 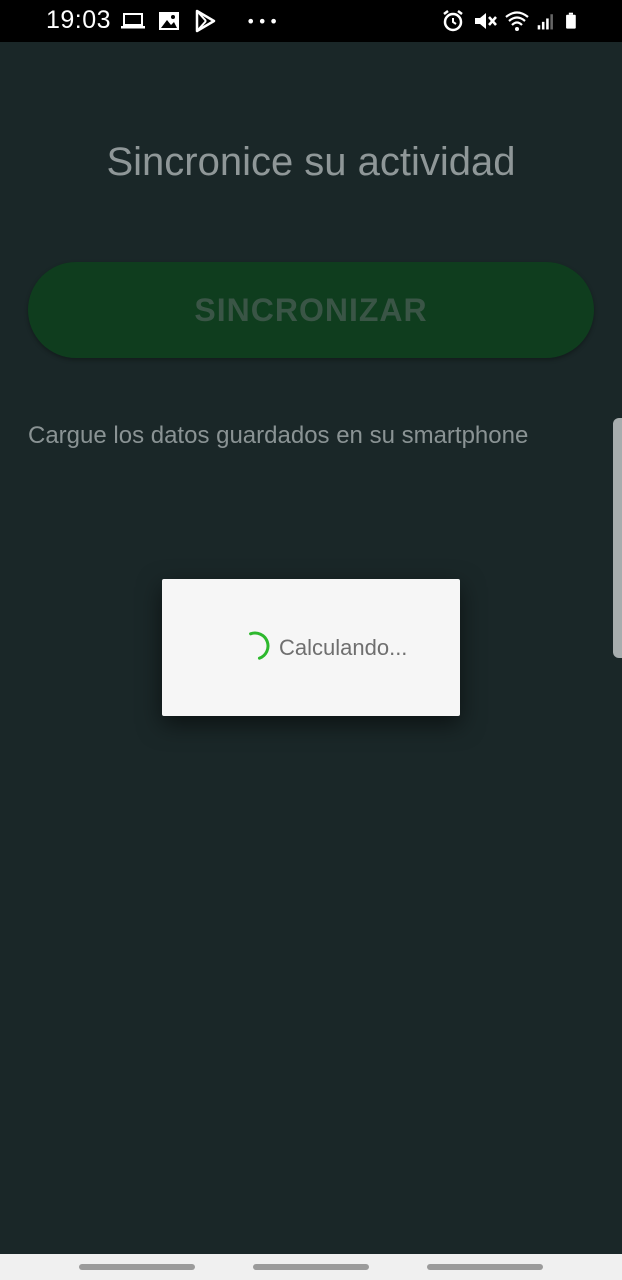 I want to click on mute-icon, so click(x=486, y=21).